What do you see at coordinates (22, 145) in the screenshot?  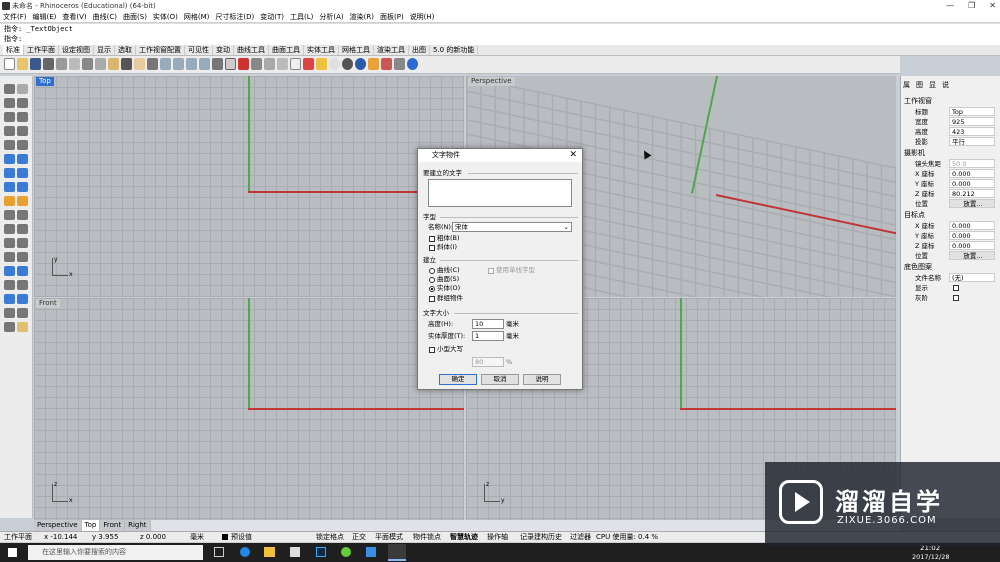 I see `fillet-curve-icon` at bounding box center [22, 145].